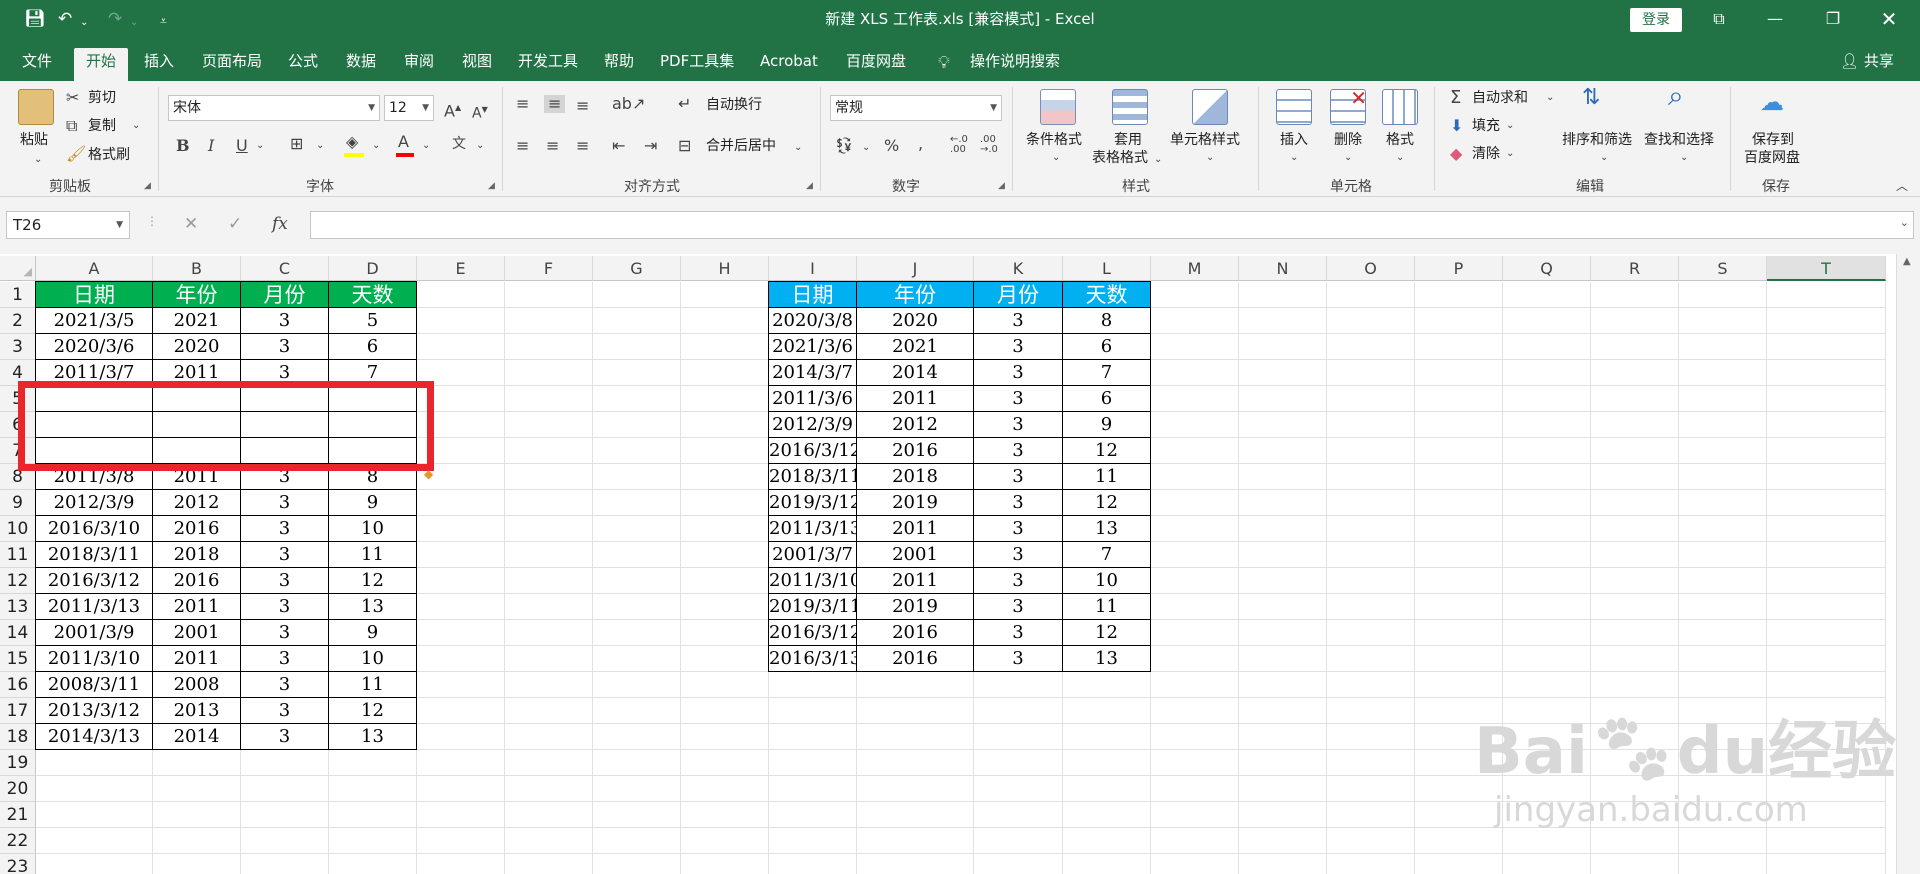 The image size is (1920, 874). I want to click on paste-dropdown-icon: ⌄, so click(38, 160).